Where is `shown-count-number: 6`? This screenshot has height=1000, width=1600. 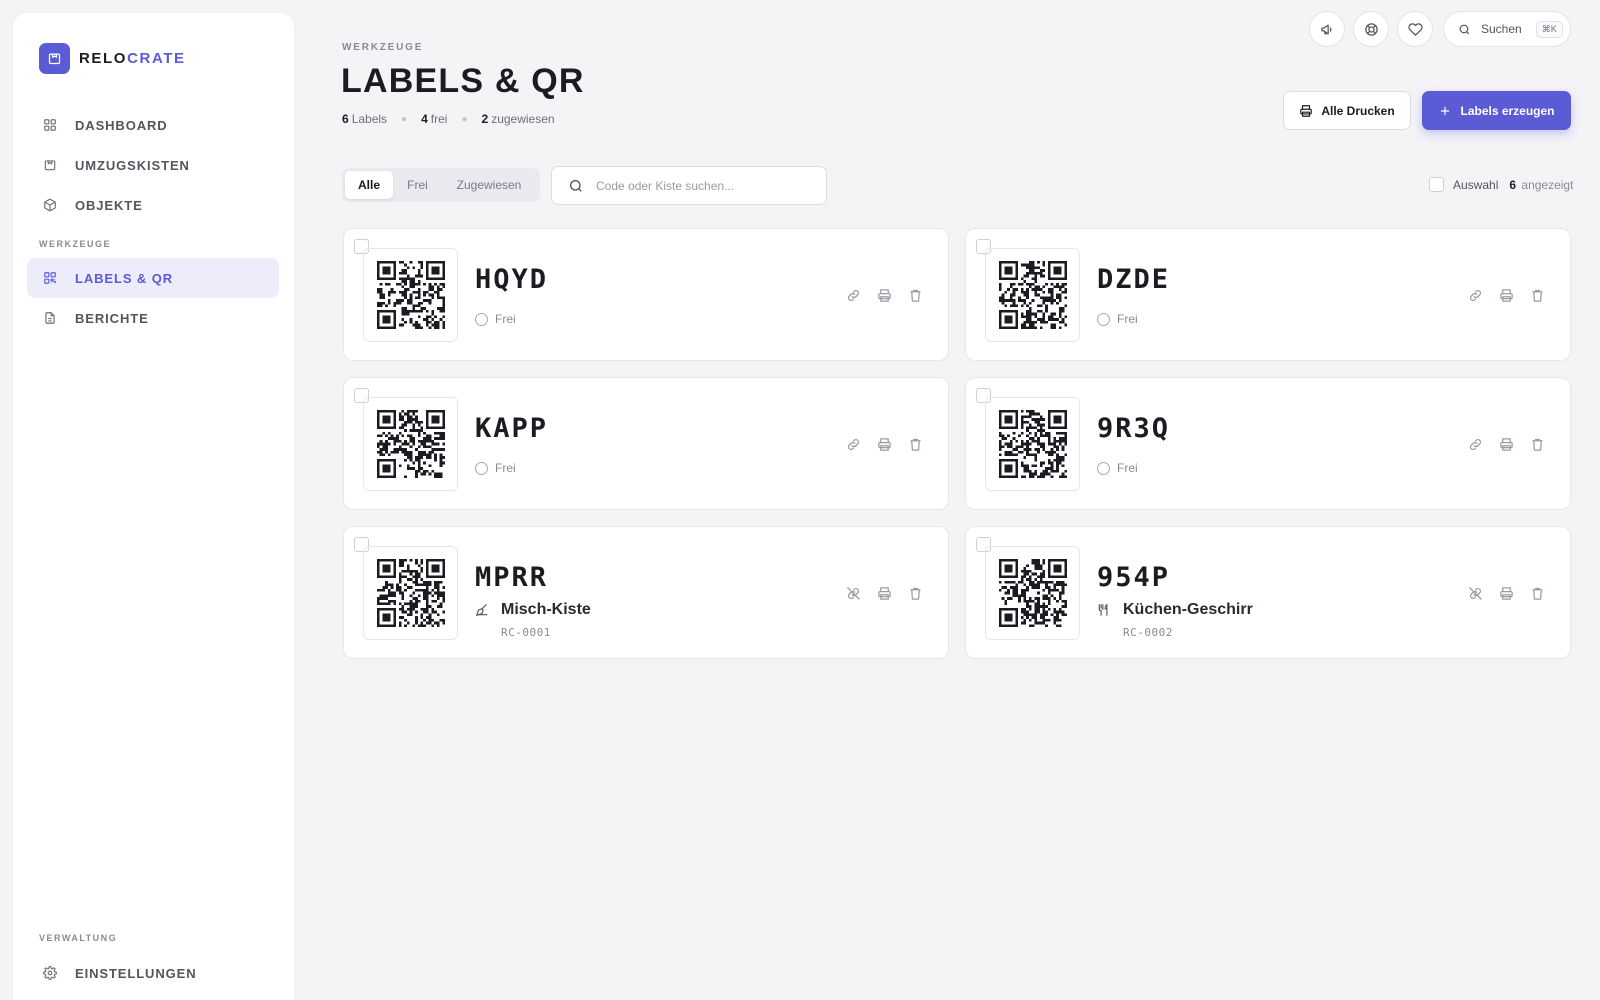 shown-count-number: 6 is located at coordinates (1513, 184).